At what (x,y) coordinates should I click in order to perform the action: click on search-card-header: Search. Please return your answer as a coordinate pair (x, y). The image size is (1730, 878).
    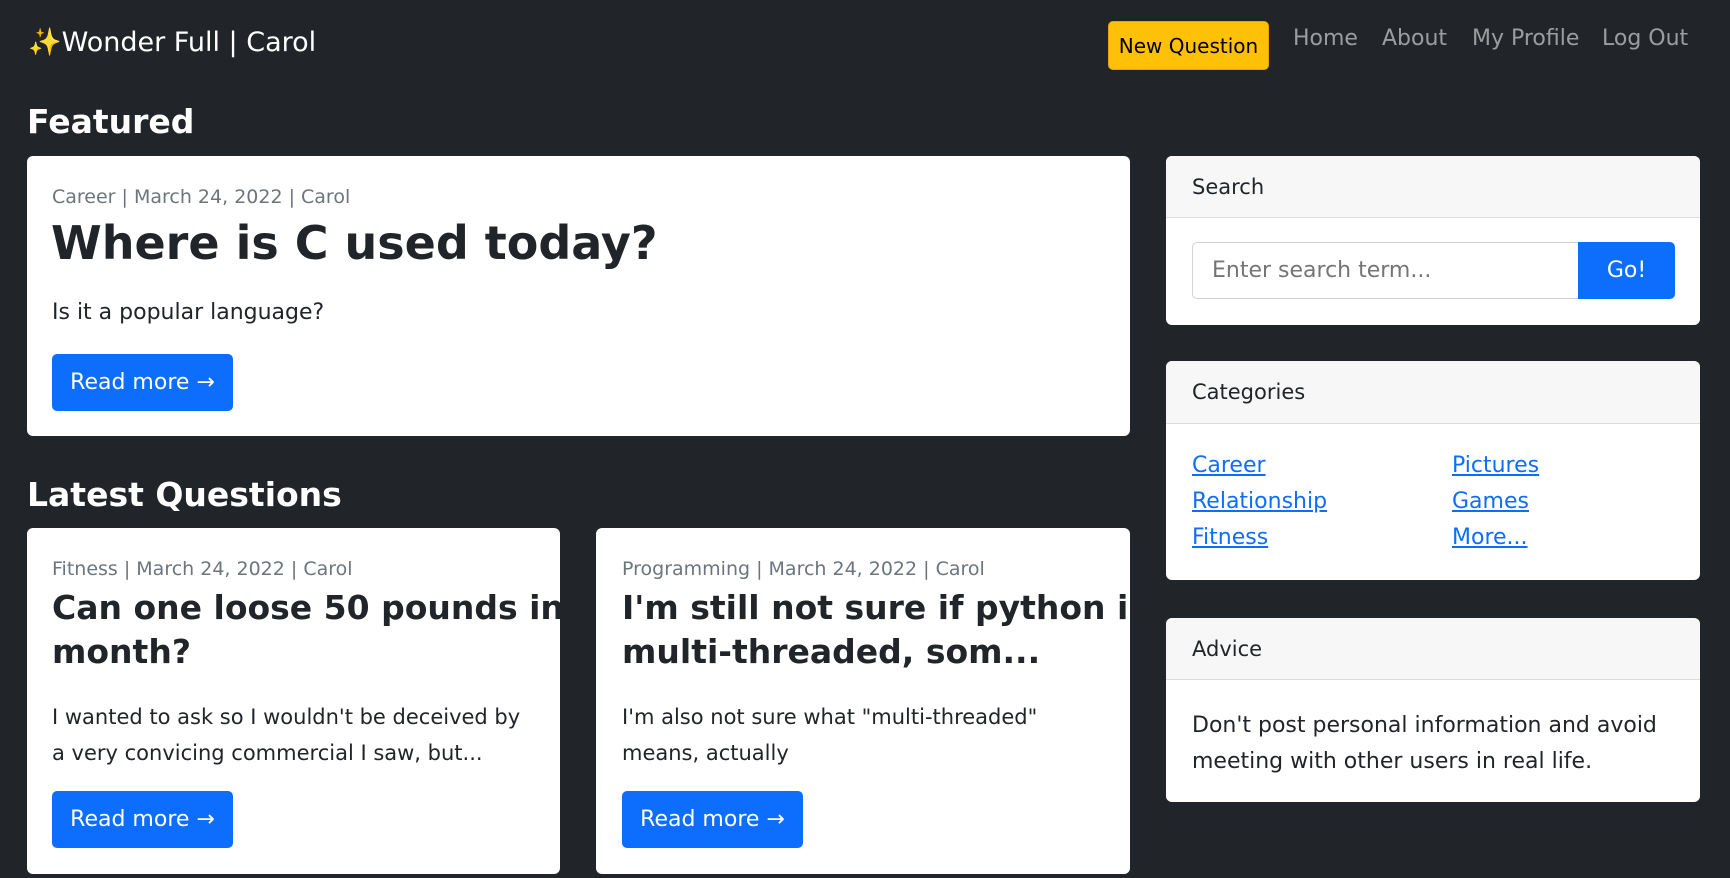
    Looking at the image, I should click on (1433, 187).